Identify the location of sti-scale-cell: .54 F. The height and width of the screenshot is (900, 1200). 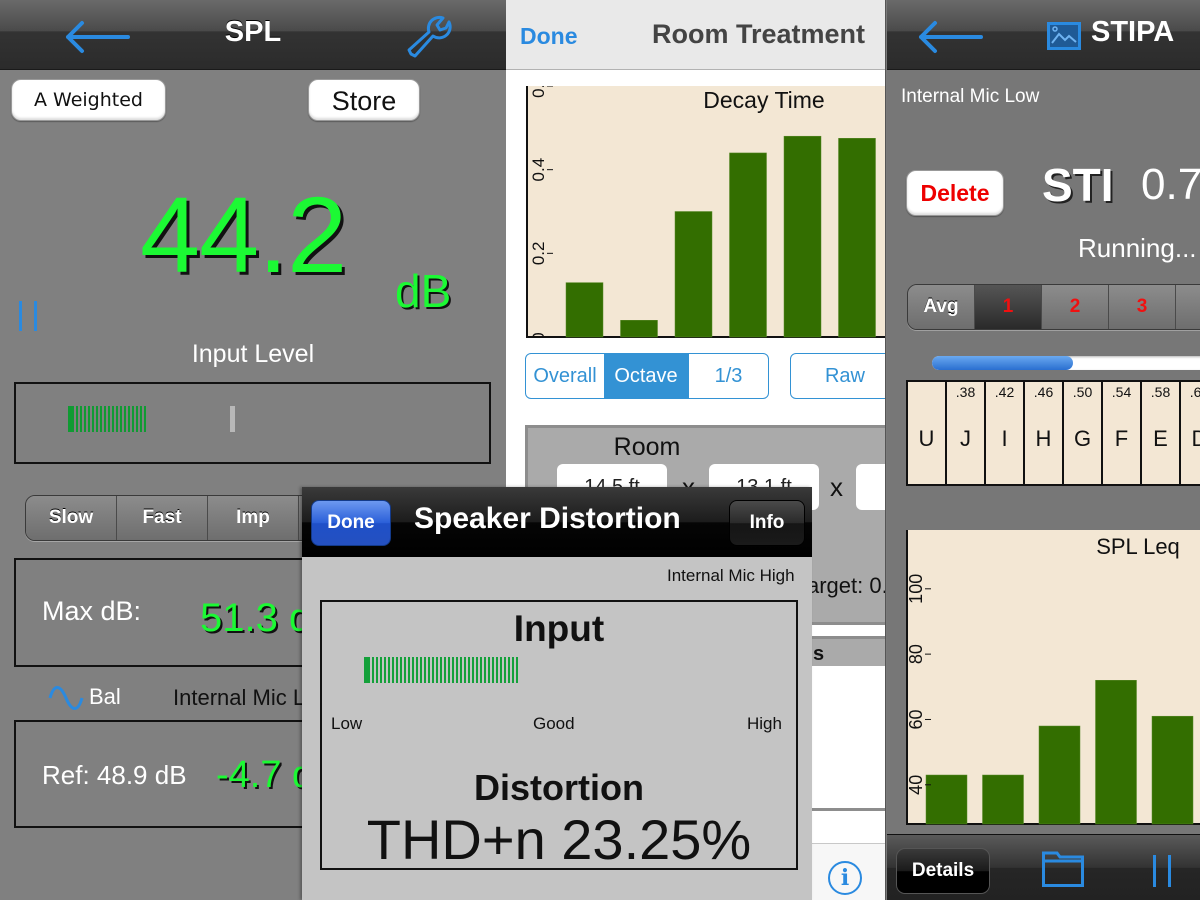
(1122, 433).